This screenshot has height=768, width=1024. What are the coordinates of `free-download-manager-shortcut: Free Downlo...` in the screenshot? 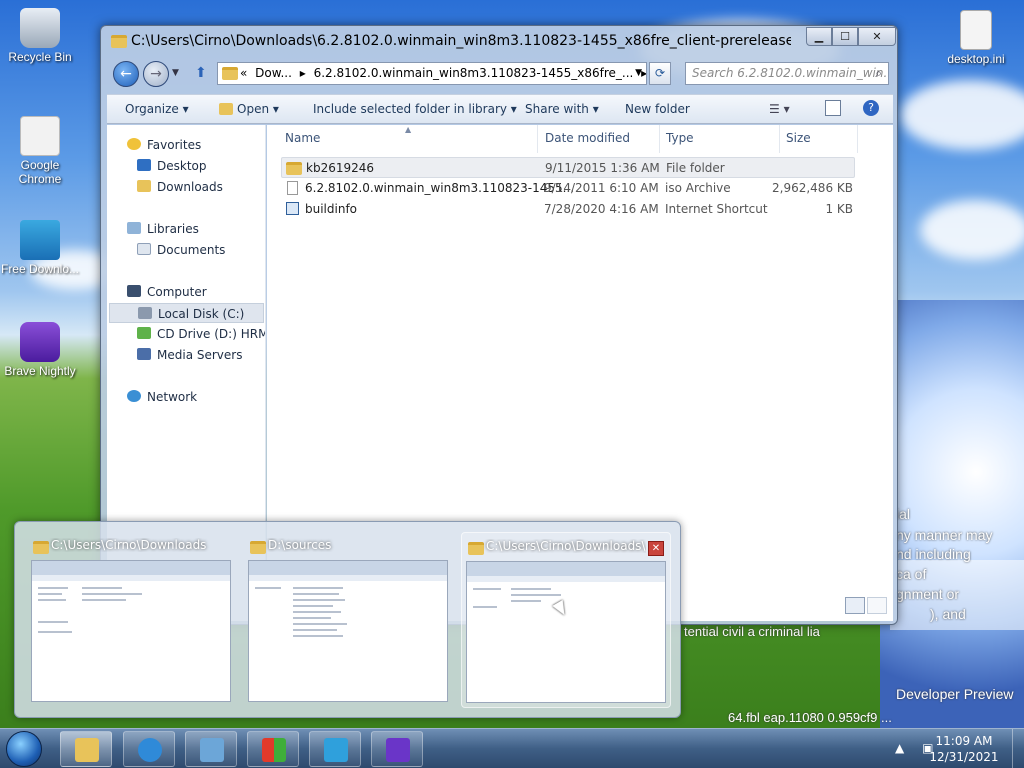 It's located at (40, 248).